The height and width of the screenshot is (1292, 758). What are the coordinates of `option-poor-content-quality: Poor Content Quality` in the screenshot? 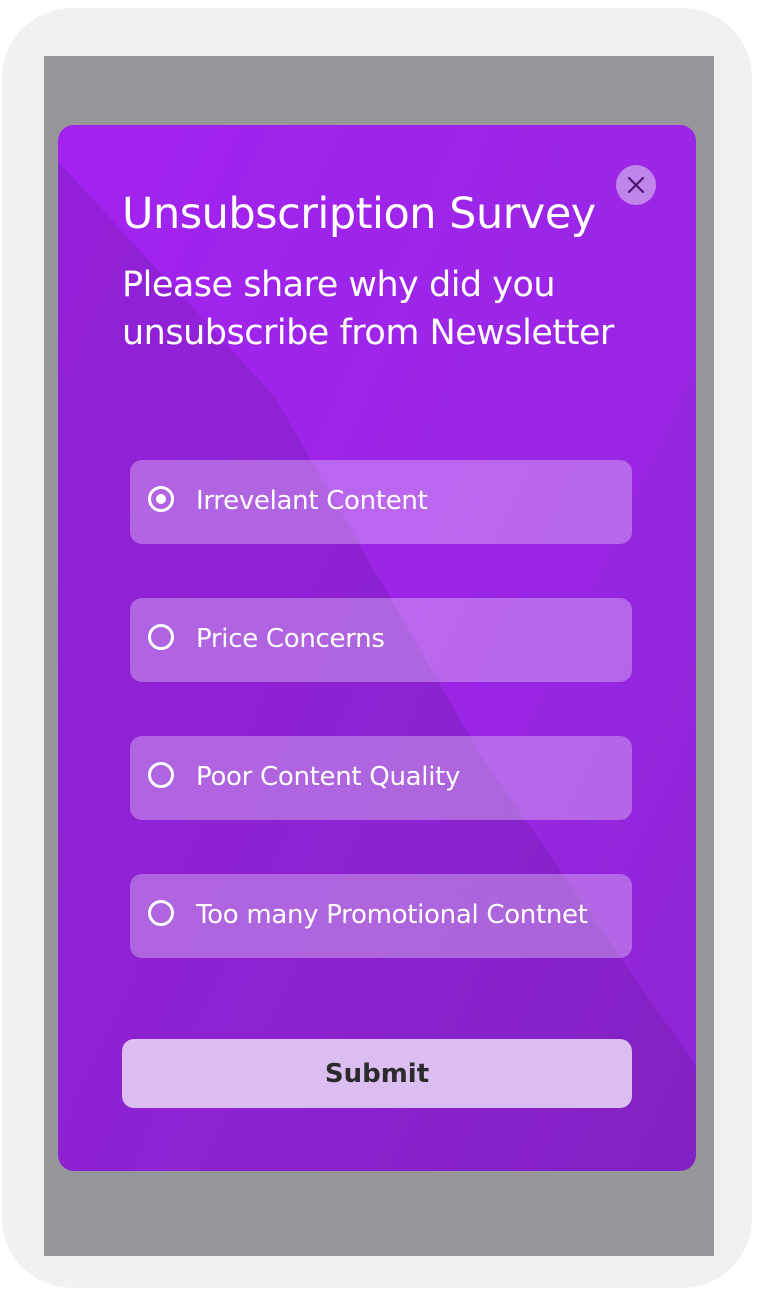 It's located at (381, 778).